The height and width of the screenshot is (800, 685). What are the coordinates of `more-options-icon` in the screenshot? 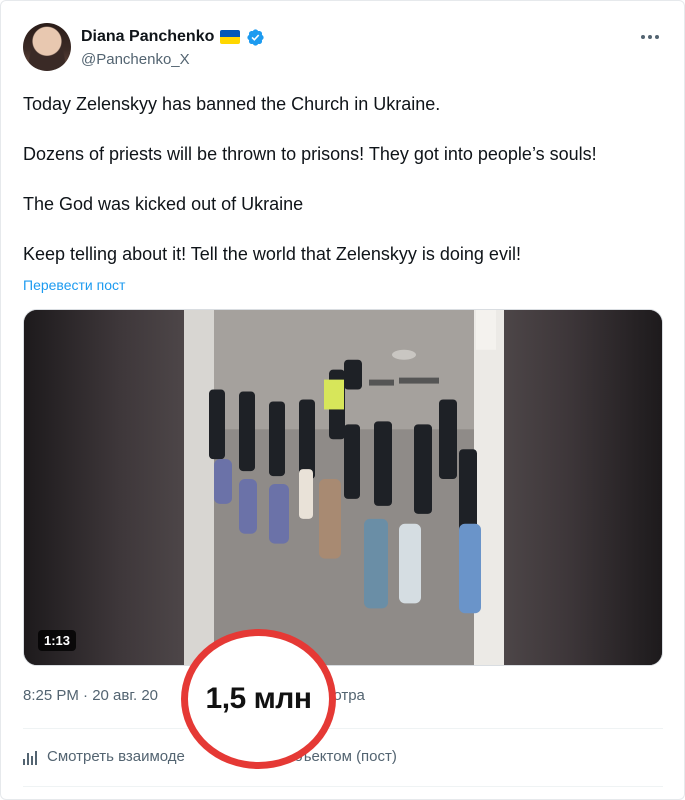 It's located at (650, 37).